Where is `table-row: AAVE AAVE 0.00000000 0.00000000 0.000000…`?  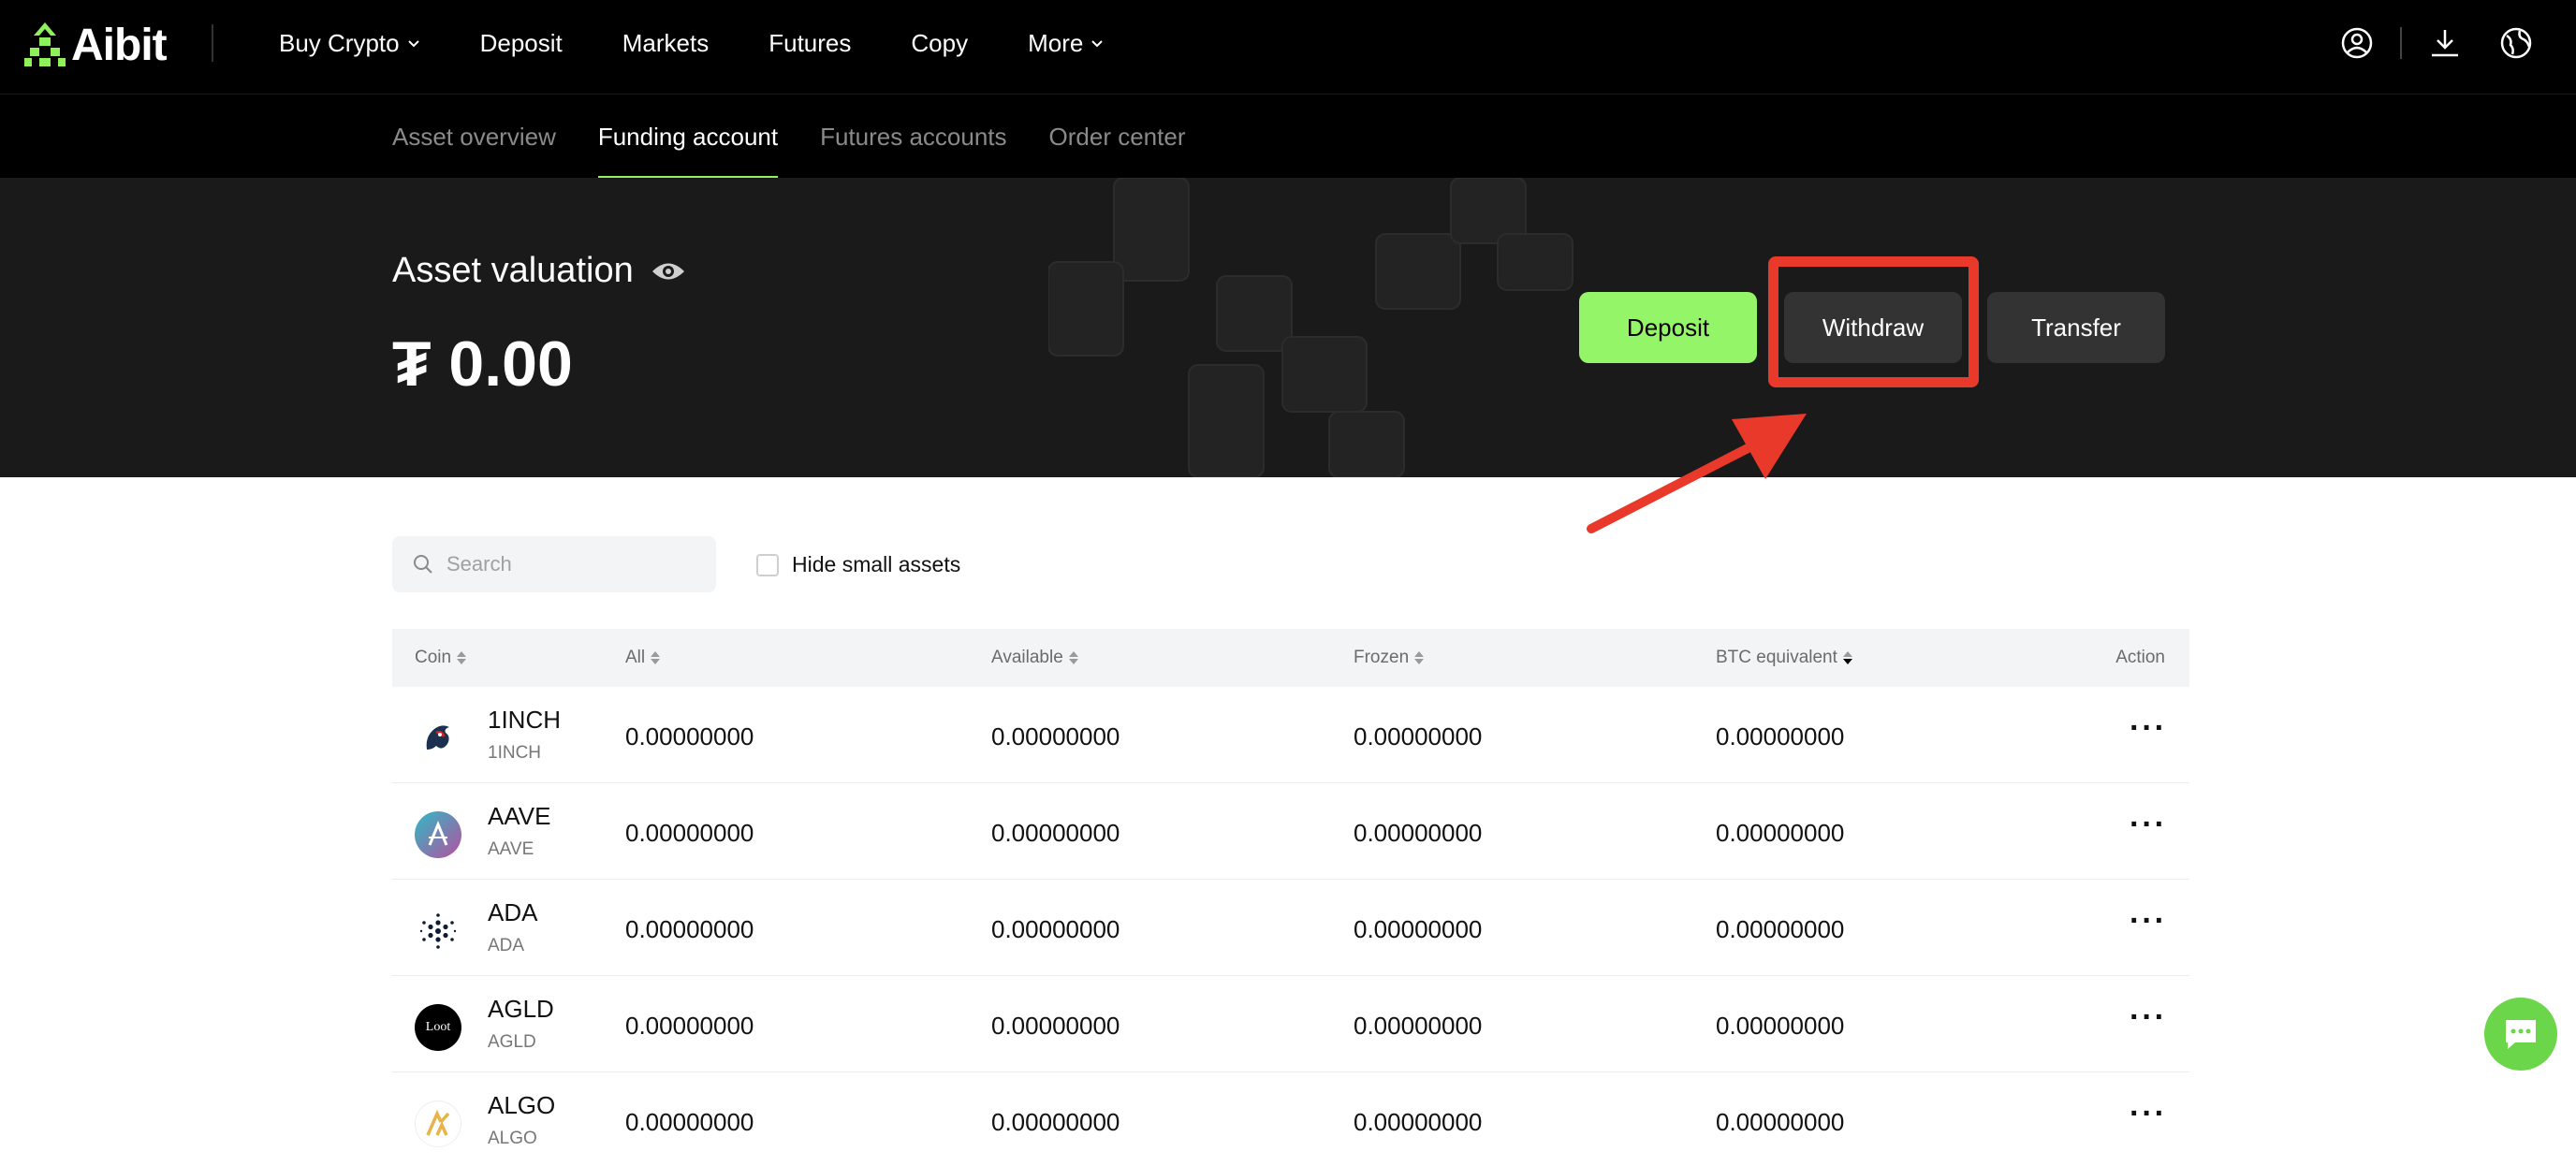
table-row: AAVE AAVE 0.00000000 0.00000000 0.000000… is located at coordinates (1290, 831).